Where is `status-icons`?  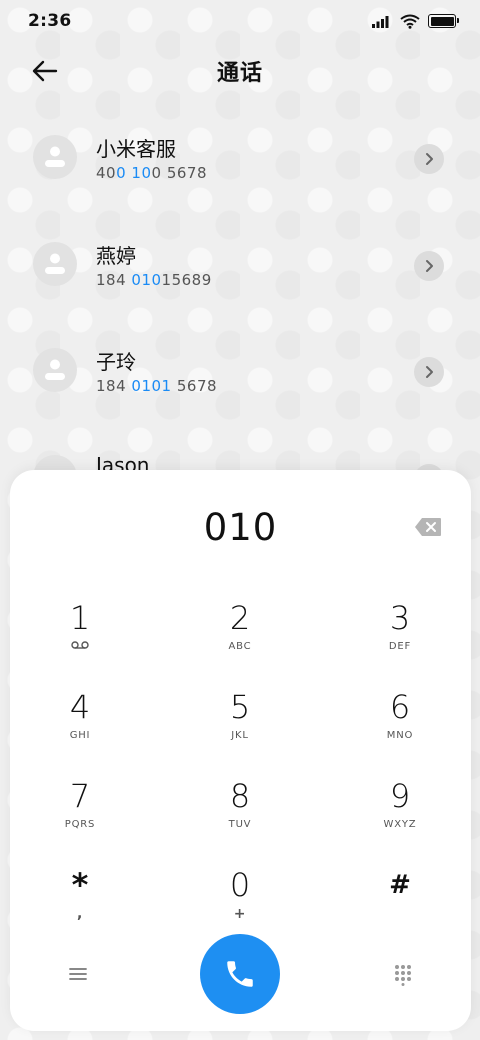 status-icons is located at coordinates (415, 21).